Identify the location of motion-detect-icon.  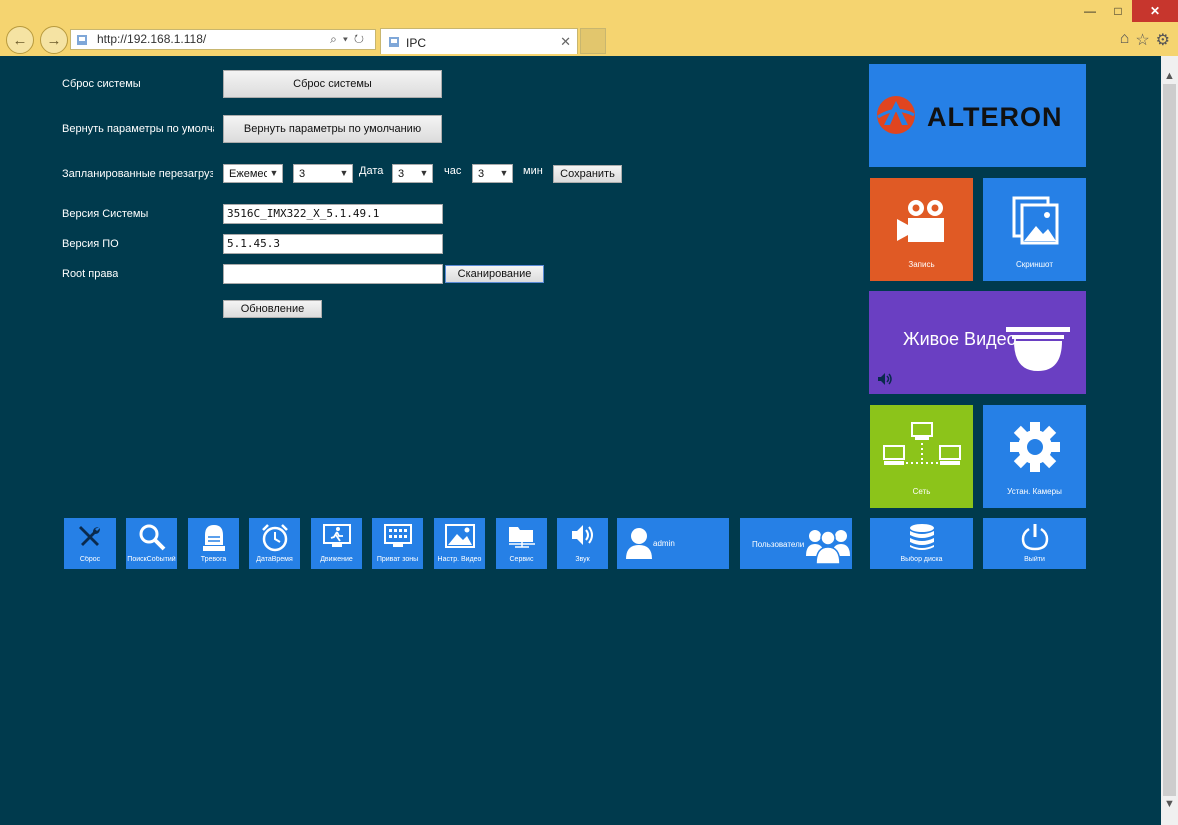
(336, 535).